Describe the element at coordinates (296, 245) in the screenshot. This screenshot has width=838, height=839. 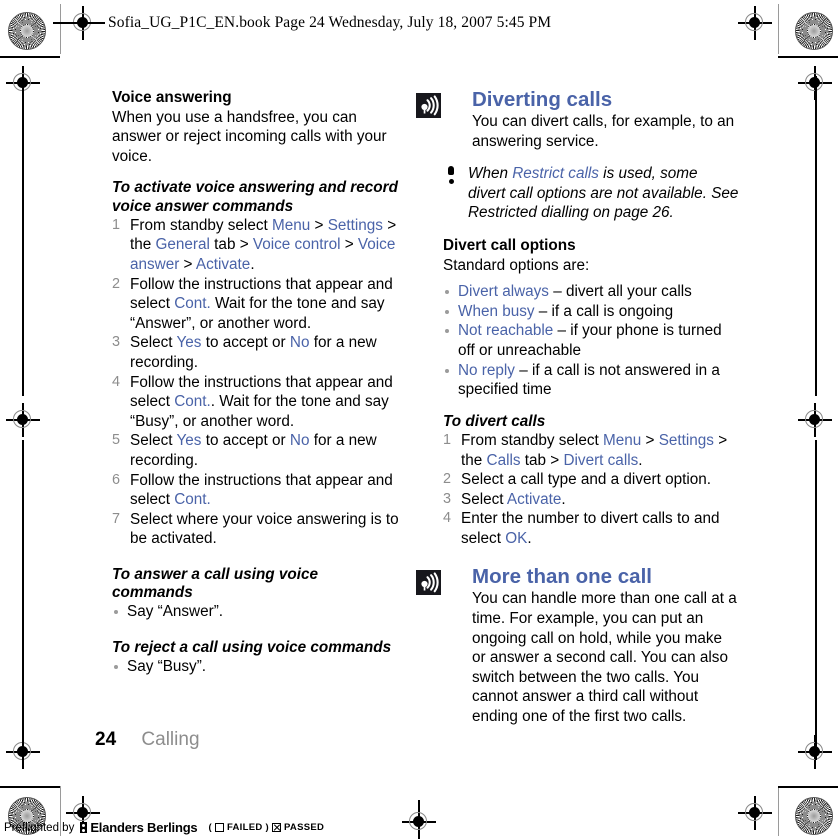
I see `ui-term: Voice control` at that location.